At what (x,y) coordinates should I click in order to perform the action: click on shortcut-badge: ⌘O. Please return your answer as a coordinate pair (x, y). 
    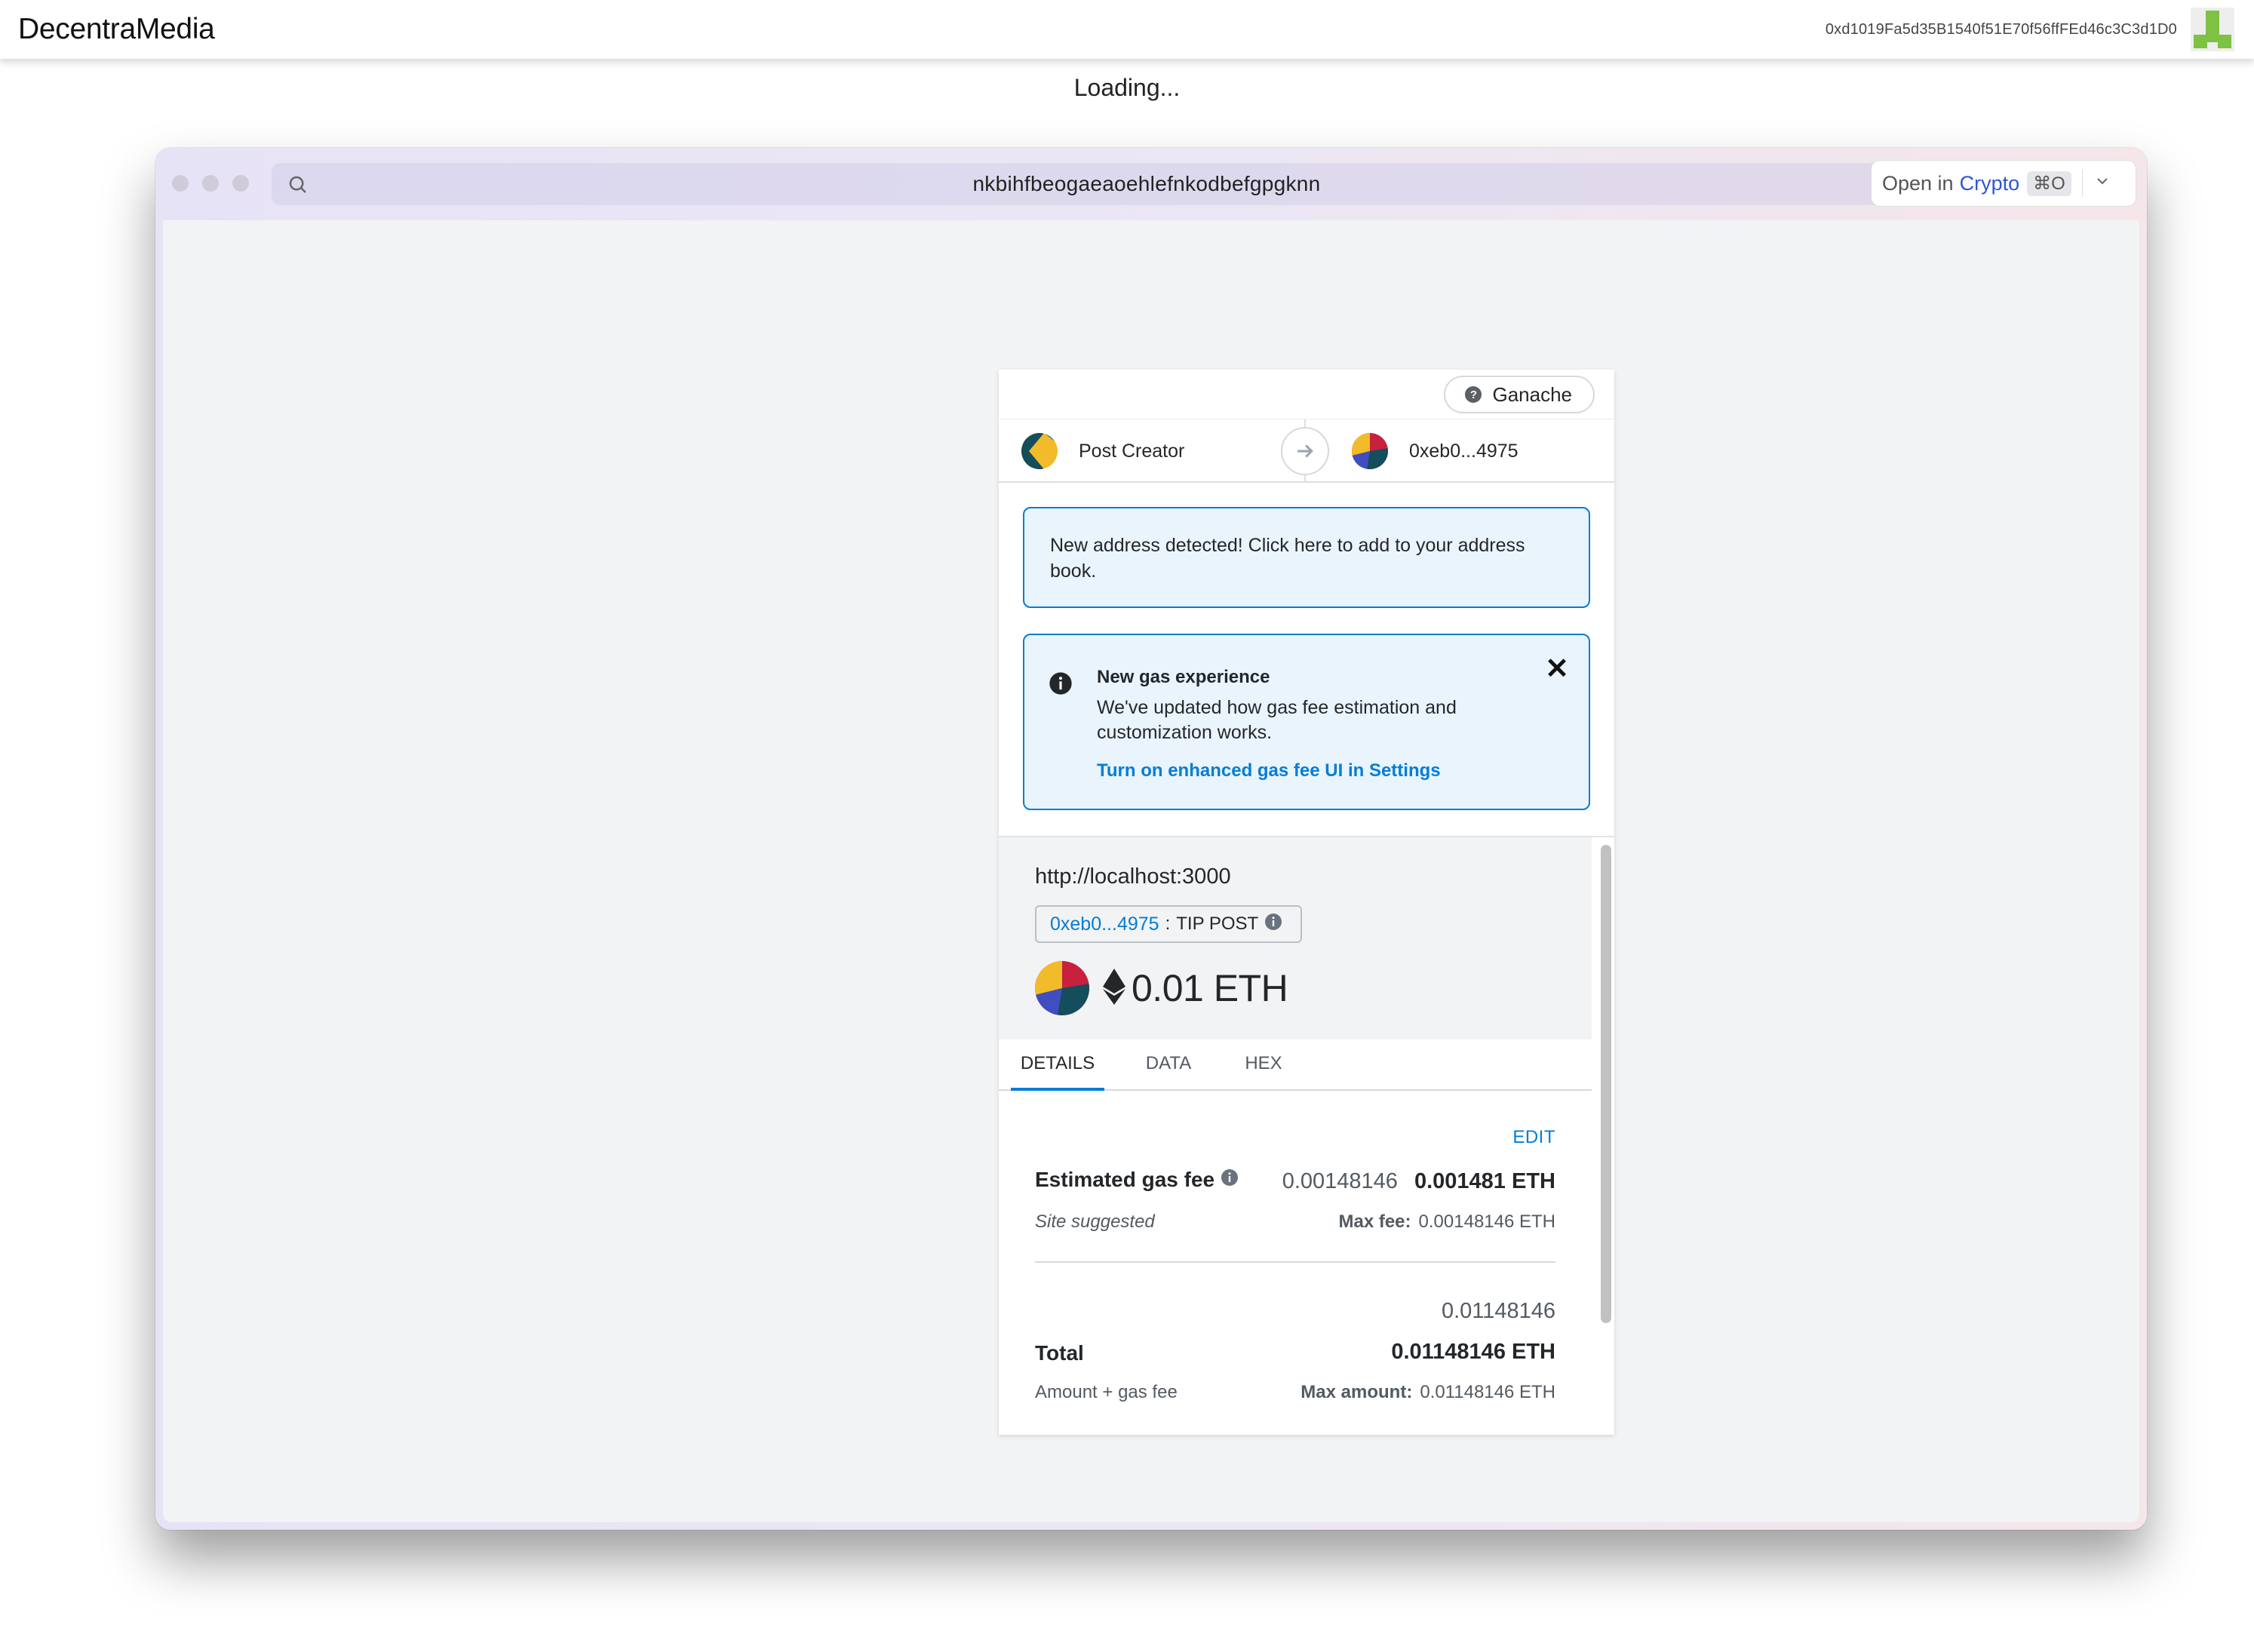
    Looking at the image, I should click on (2049, 183).